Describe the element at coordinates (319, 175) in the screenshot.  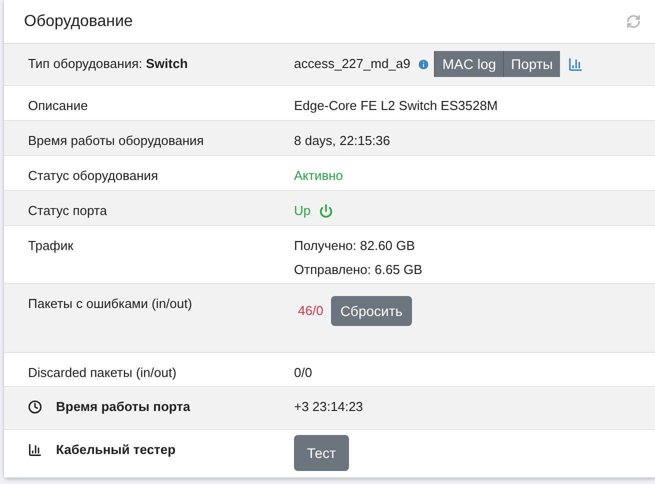
I see `status-text: Активно` at that location.